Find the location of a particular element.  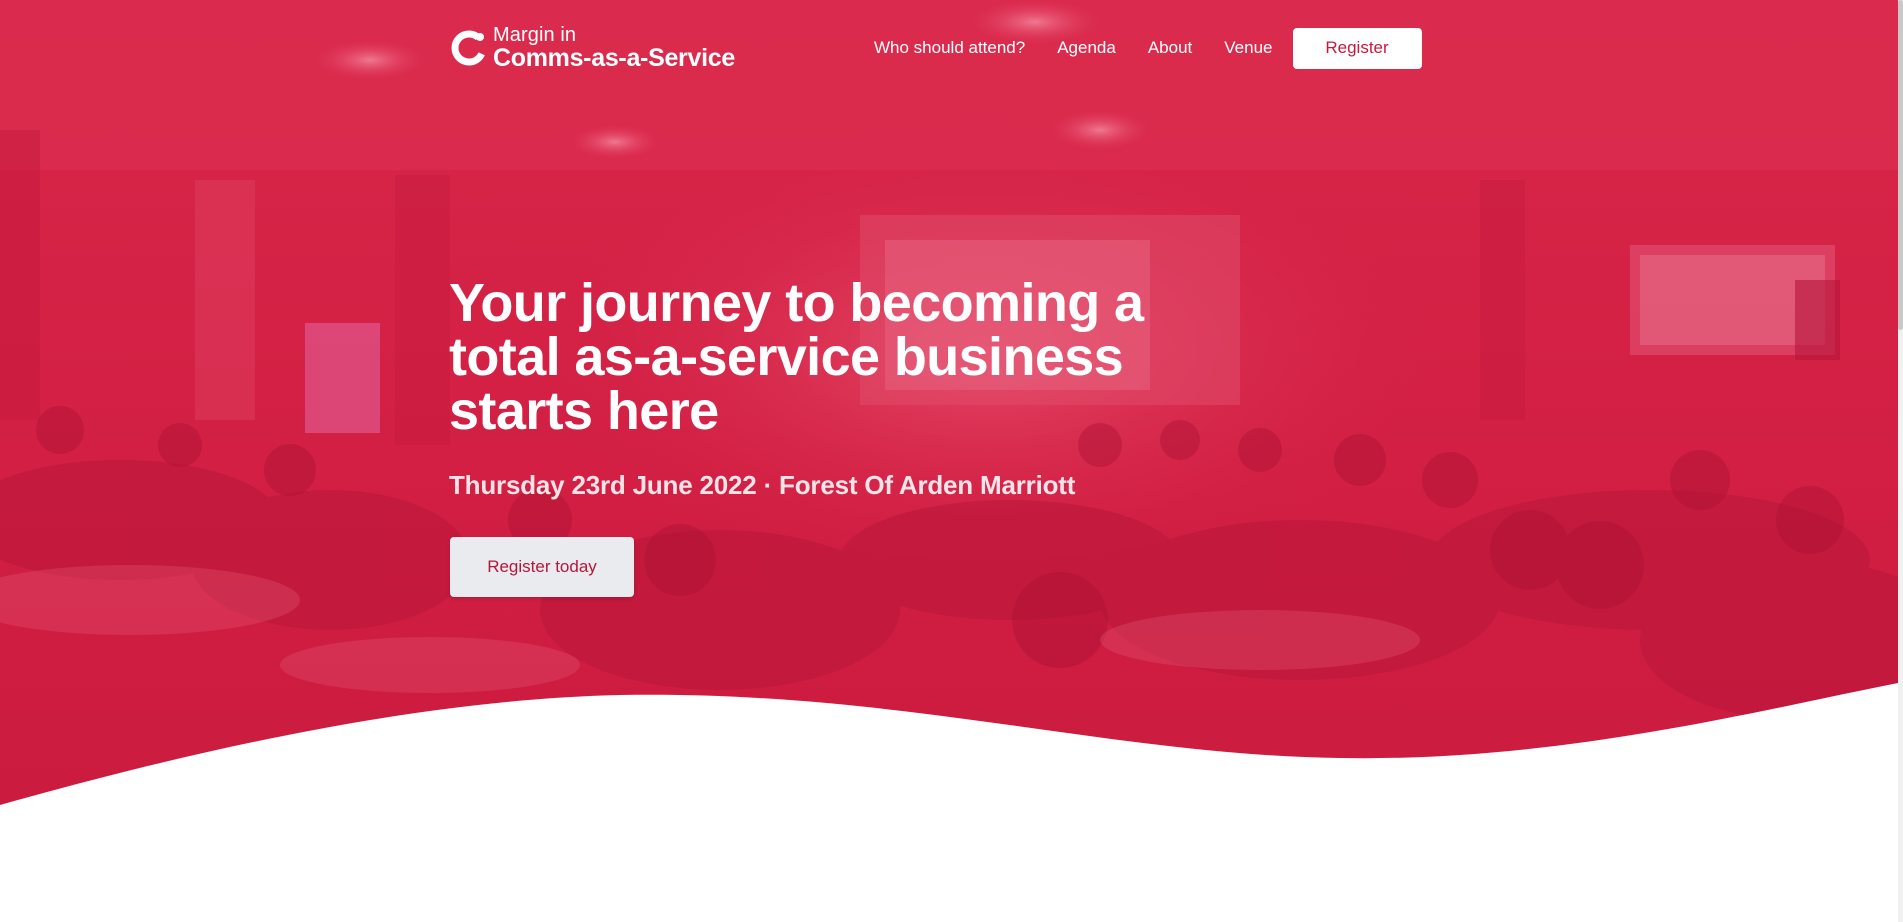

scrollbar-thumb is located at coordinates (1900, 165).